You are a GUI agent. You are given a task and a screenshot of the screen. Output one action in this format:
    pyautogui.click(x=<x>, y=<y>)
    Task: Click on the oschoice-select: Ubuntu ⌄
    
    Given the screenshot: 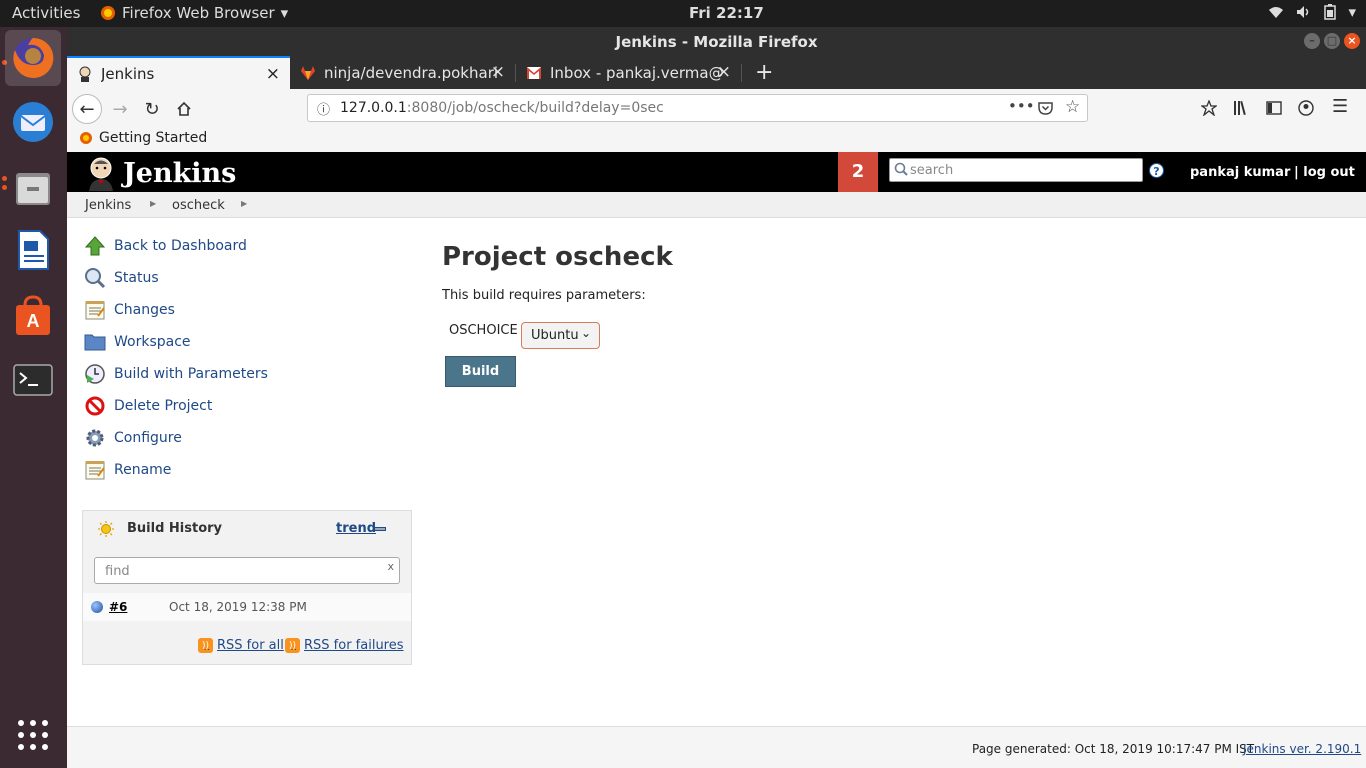 What is the action you would take?
    pyautogui.click(x=560, y=335)
    